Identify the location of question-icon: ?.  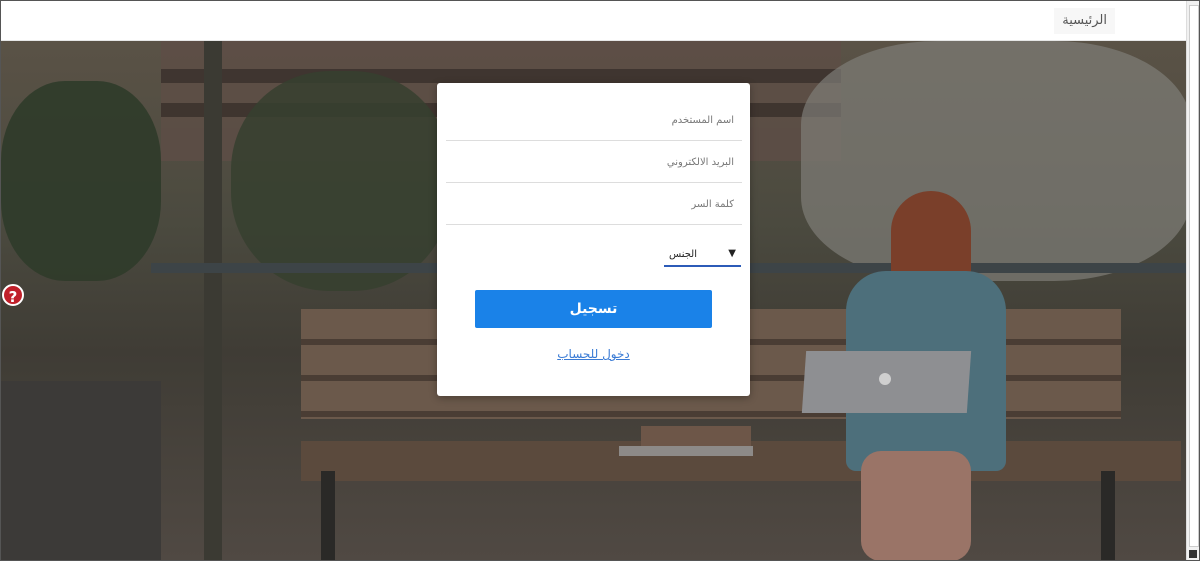
(13, 295).